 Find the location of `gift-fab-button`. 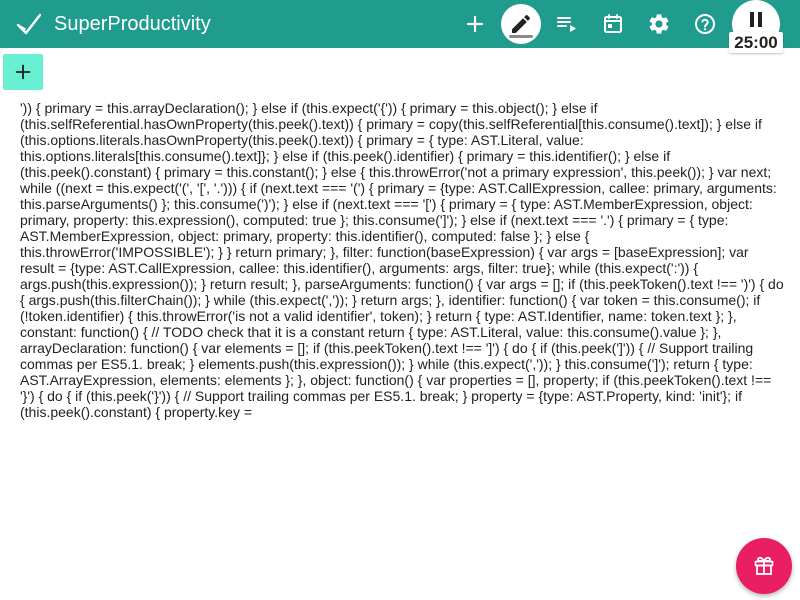

gift-fab-button is located at coordinates (764, 566).